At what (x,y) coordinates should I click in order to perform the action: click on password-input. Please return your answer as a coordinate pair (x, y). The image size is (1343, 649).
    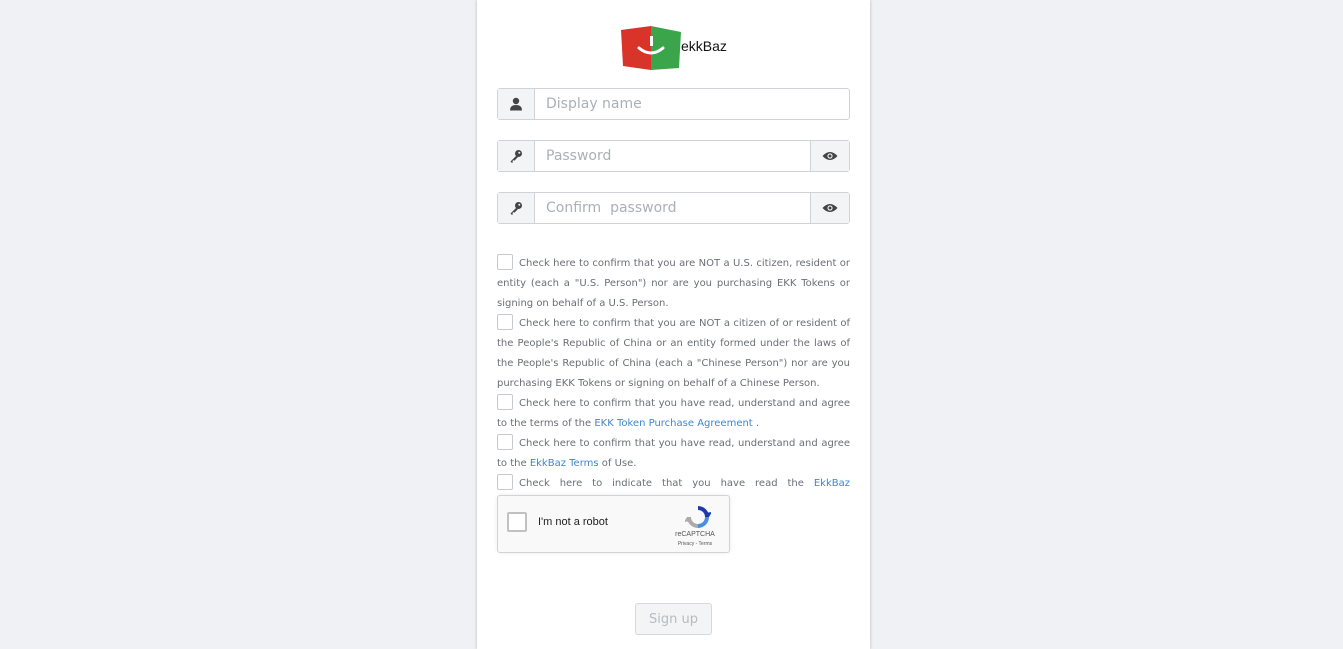
    Looking at the image, I should click on (672, 156).